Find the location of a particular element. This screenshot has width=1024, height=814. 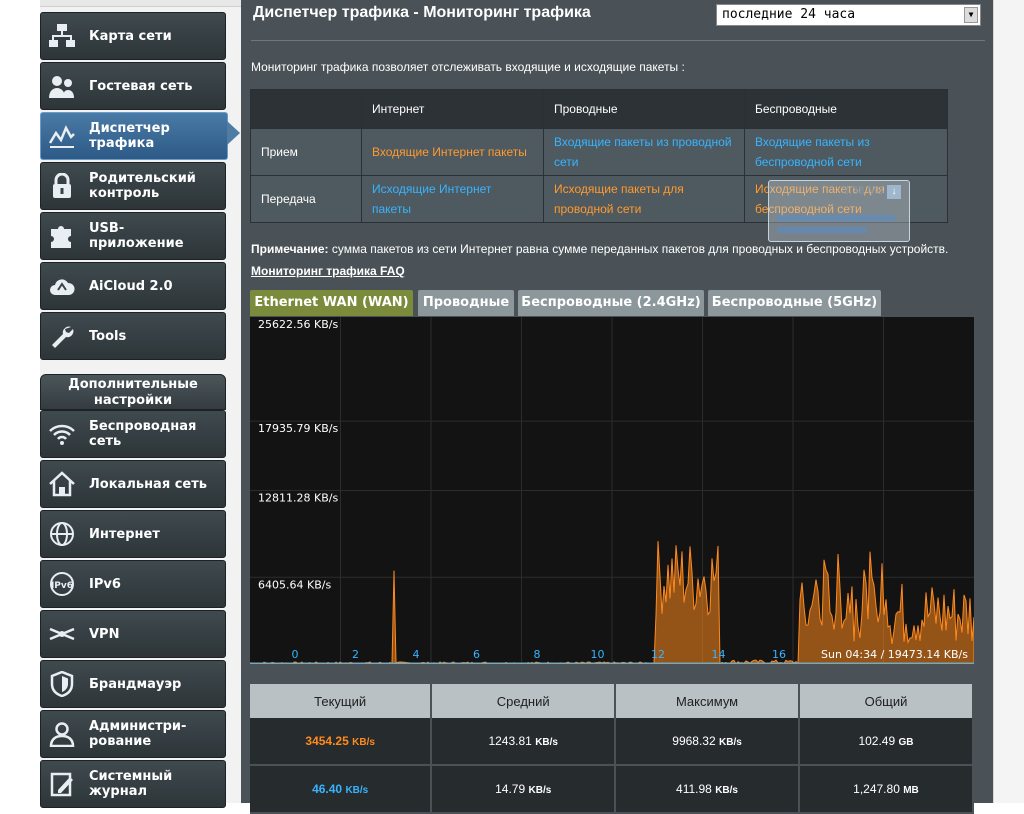

floating-transfer-widget: 3,38 MB ↓ is located at coordinates (839, 211).